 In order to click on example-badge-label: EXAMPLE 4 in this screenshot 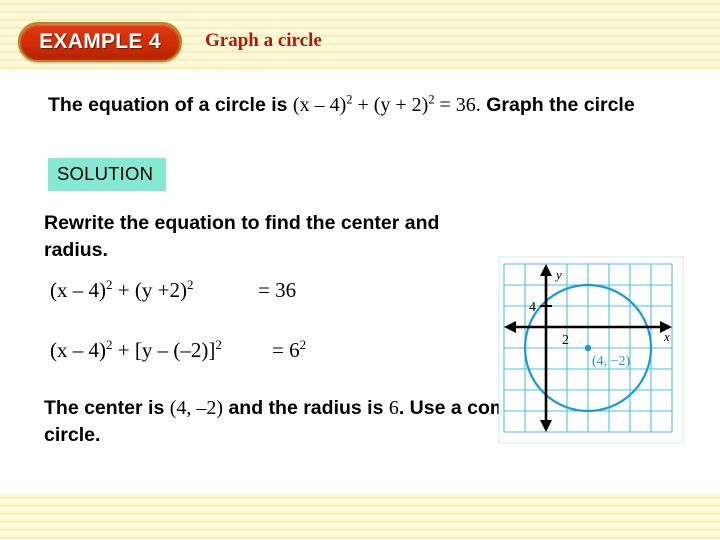, I will do `click(100, 41)`.